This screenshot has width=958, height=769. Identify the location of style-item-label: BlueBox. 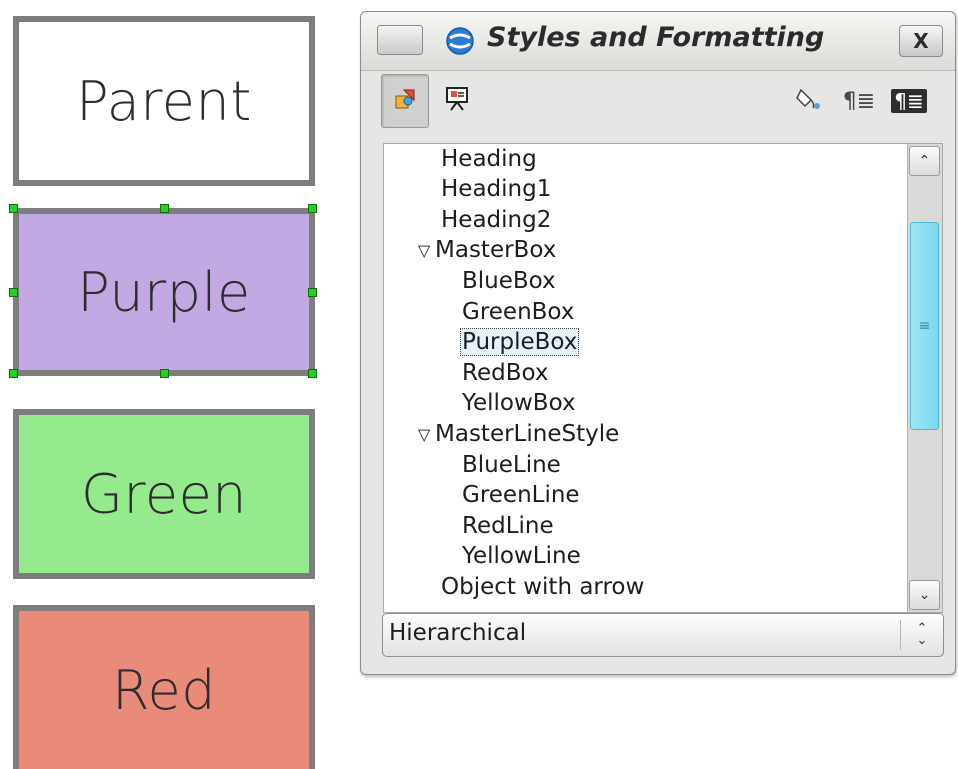
(509, 281).